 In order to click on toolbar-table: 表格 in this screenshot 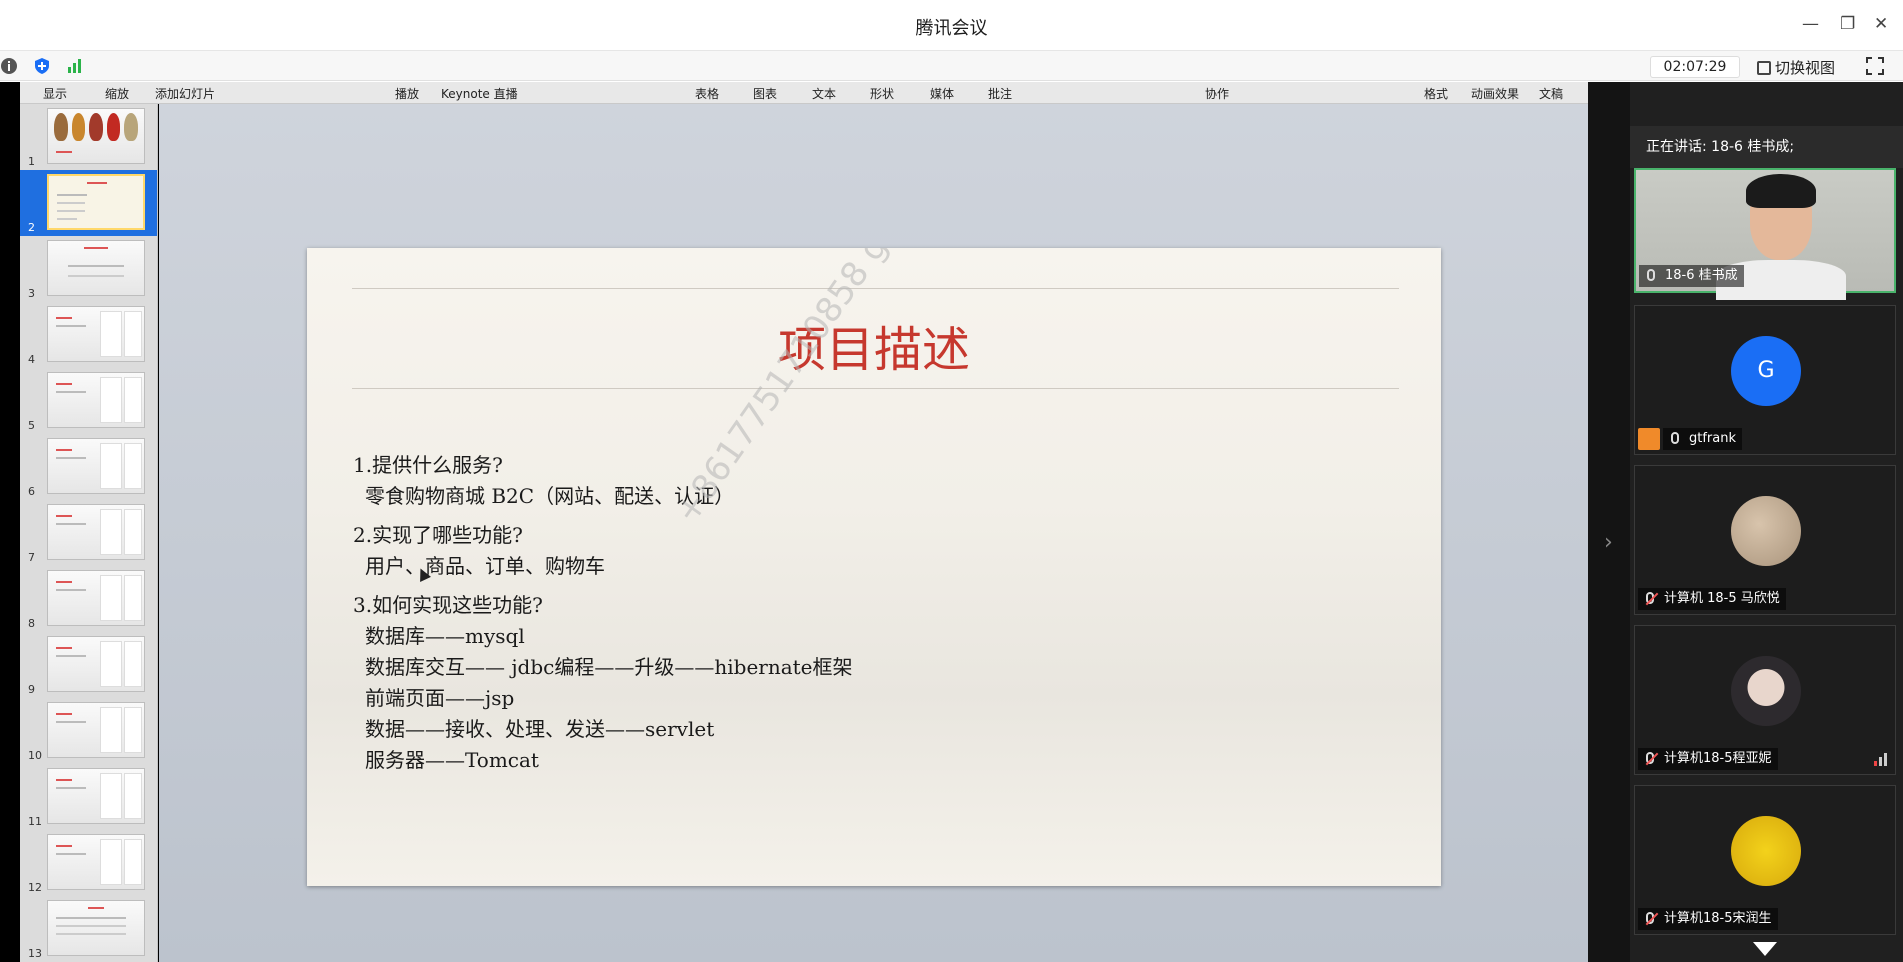, I will do `click(707, 93)`.